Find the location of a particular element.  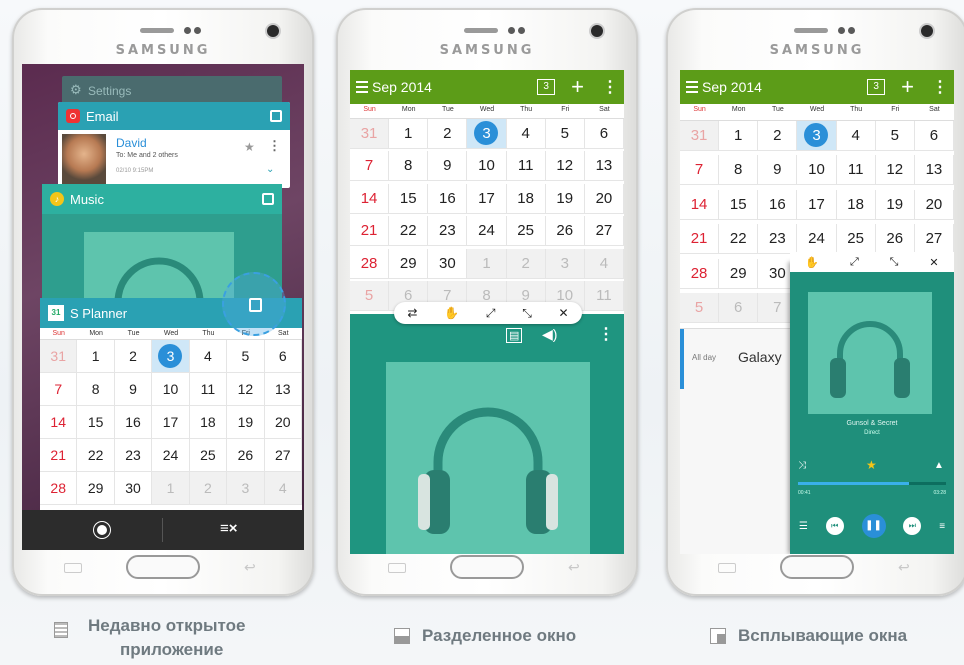

today-icon: 3 is located at coordinates (546, 87).